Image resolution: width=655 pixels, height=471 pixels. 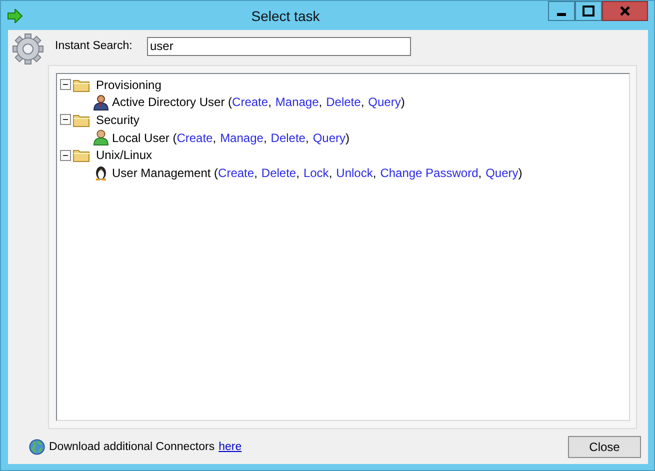 I want to click on task-name: Active Directory User (, so click(x=172, y=102).